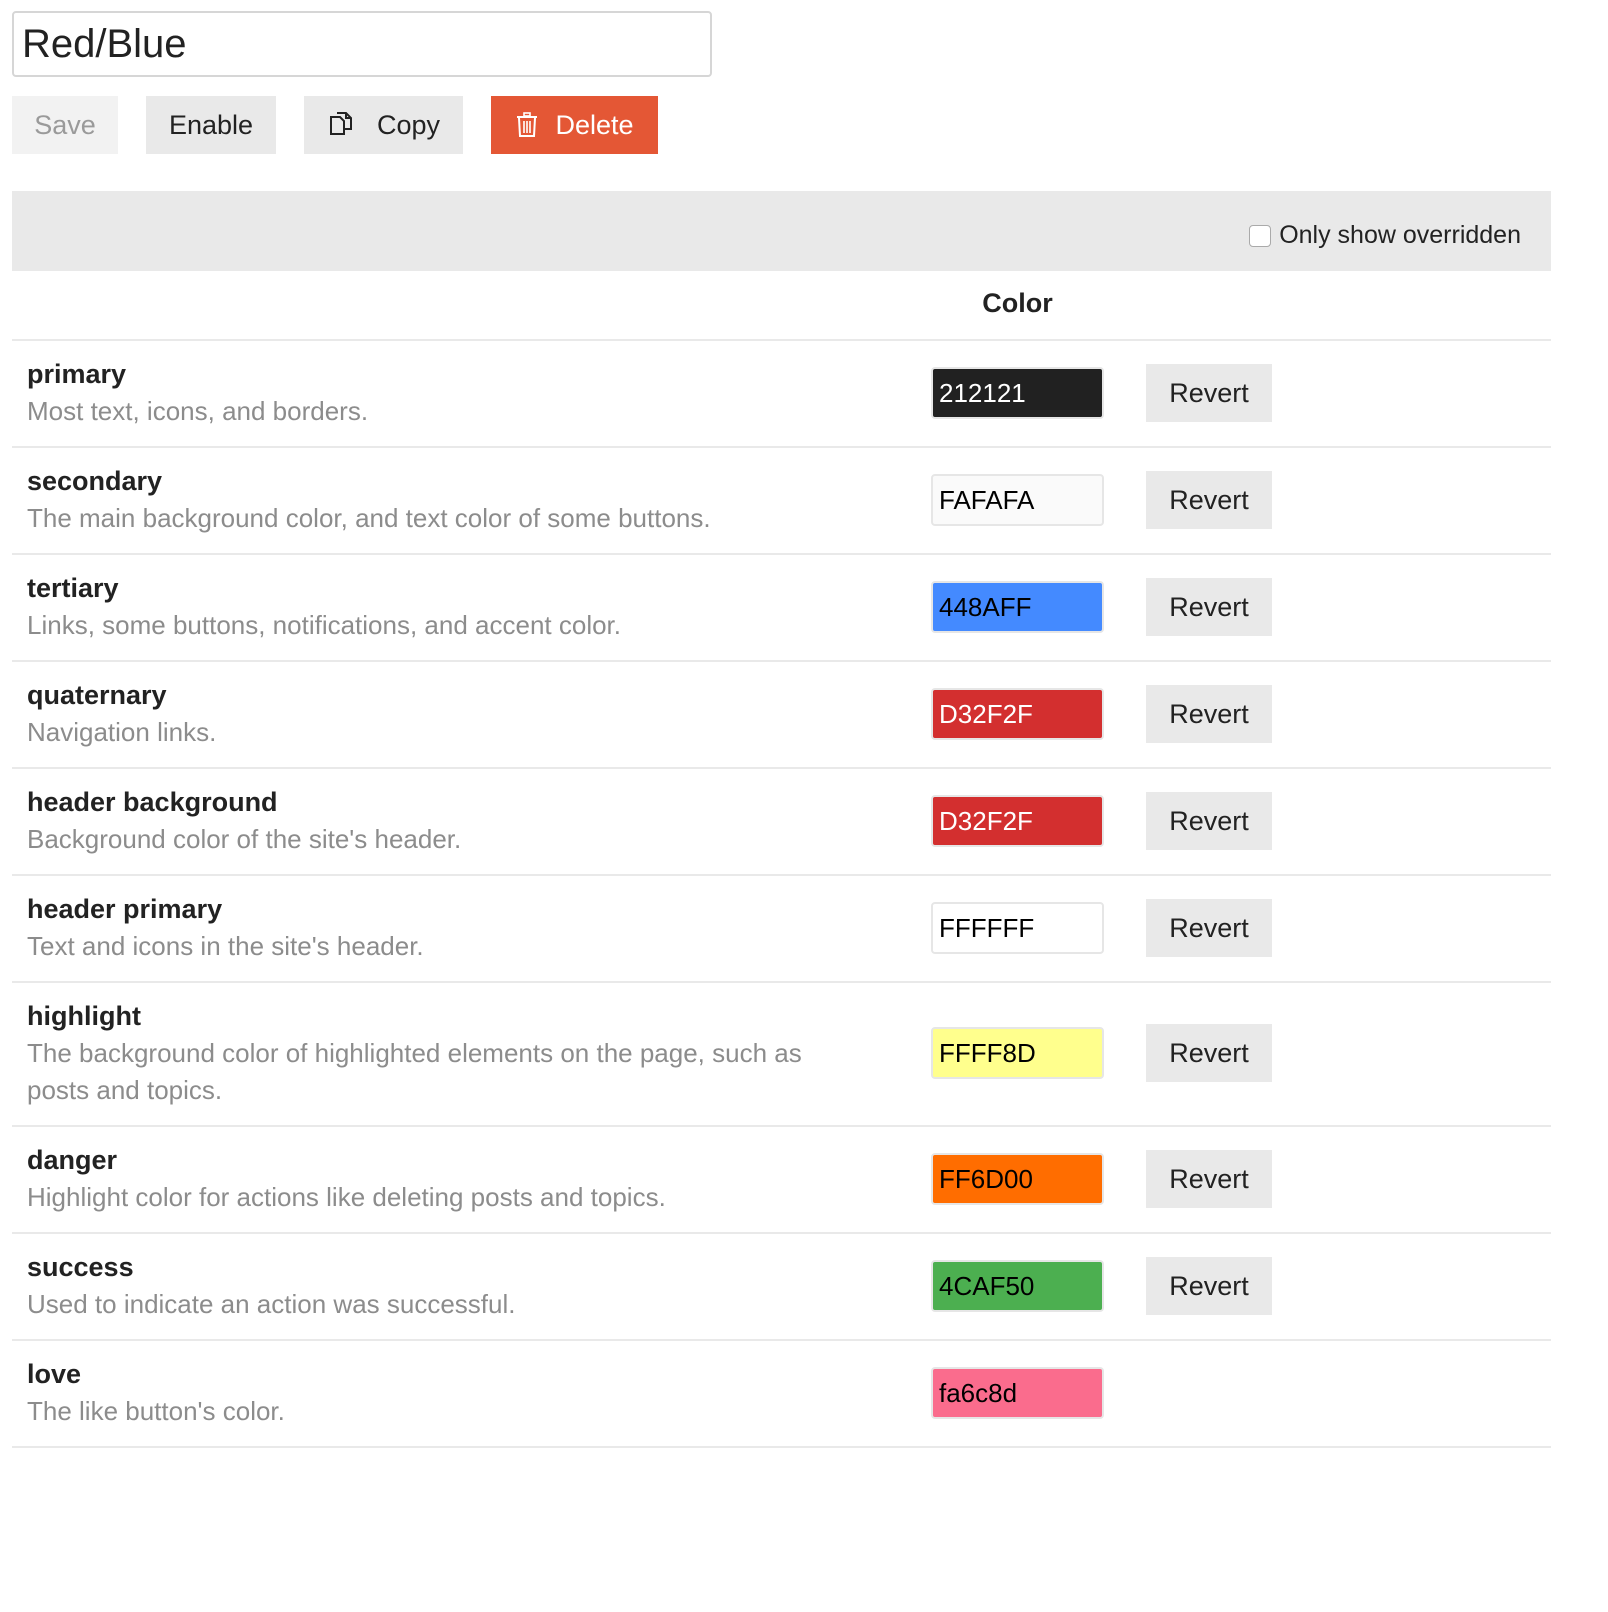  Describe the element at coordinates (97, 695) in the screenshot. I see `color-name: quaternary` at that location.